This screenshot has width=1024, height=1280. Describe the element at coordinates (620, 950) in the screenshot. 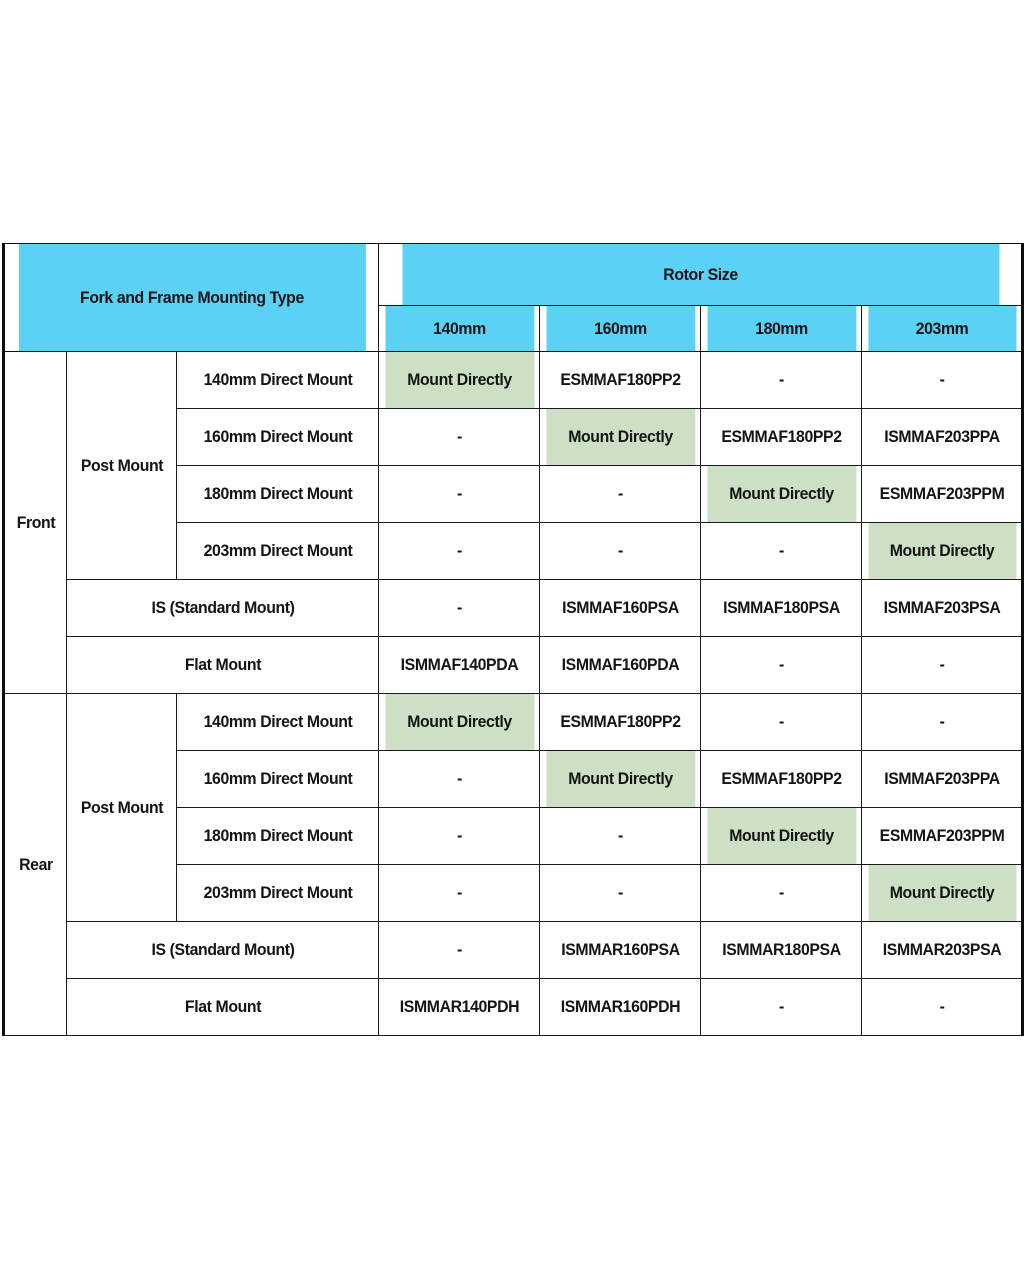

I see `cell-adapter-code: ISMMAR160PSA` at that location.